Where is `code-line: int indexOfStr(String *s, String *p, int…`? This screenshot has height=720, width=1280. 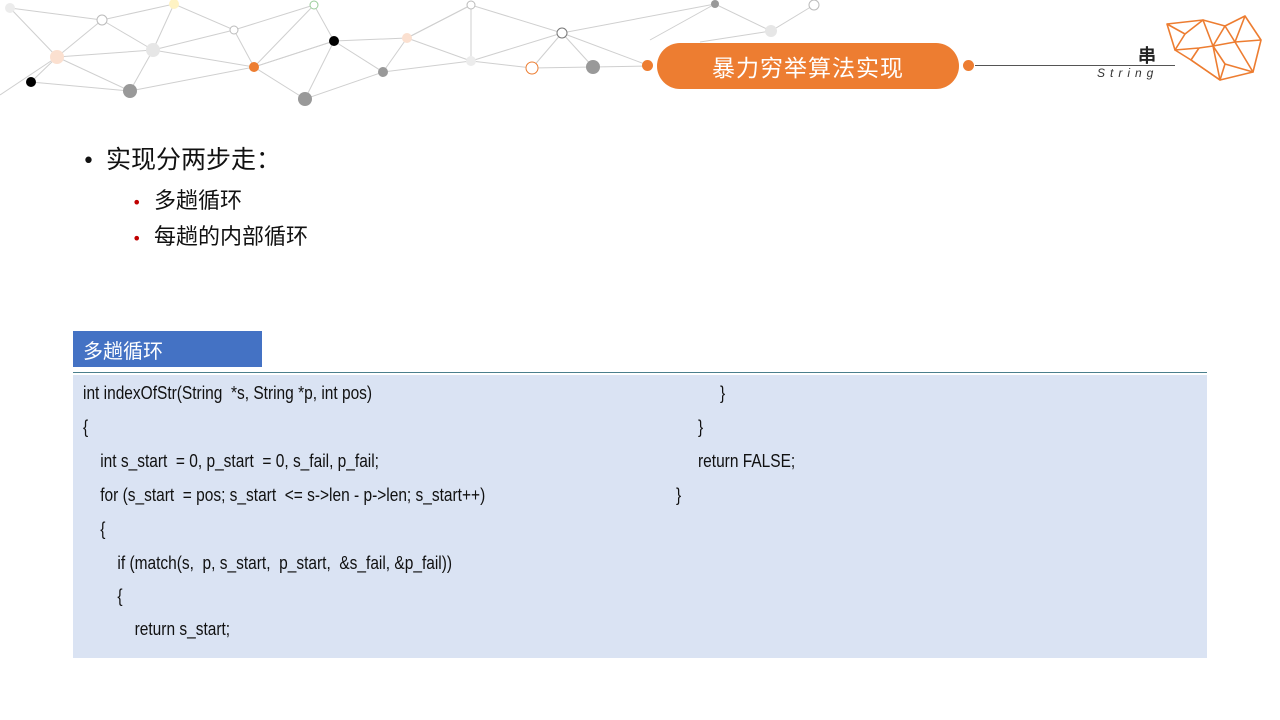
code-line: int indexOfStr(String *s, String *p, int… is located at coordinates (228, 393).